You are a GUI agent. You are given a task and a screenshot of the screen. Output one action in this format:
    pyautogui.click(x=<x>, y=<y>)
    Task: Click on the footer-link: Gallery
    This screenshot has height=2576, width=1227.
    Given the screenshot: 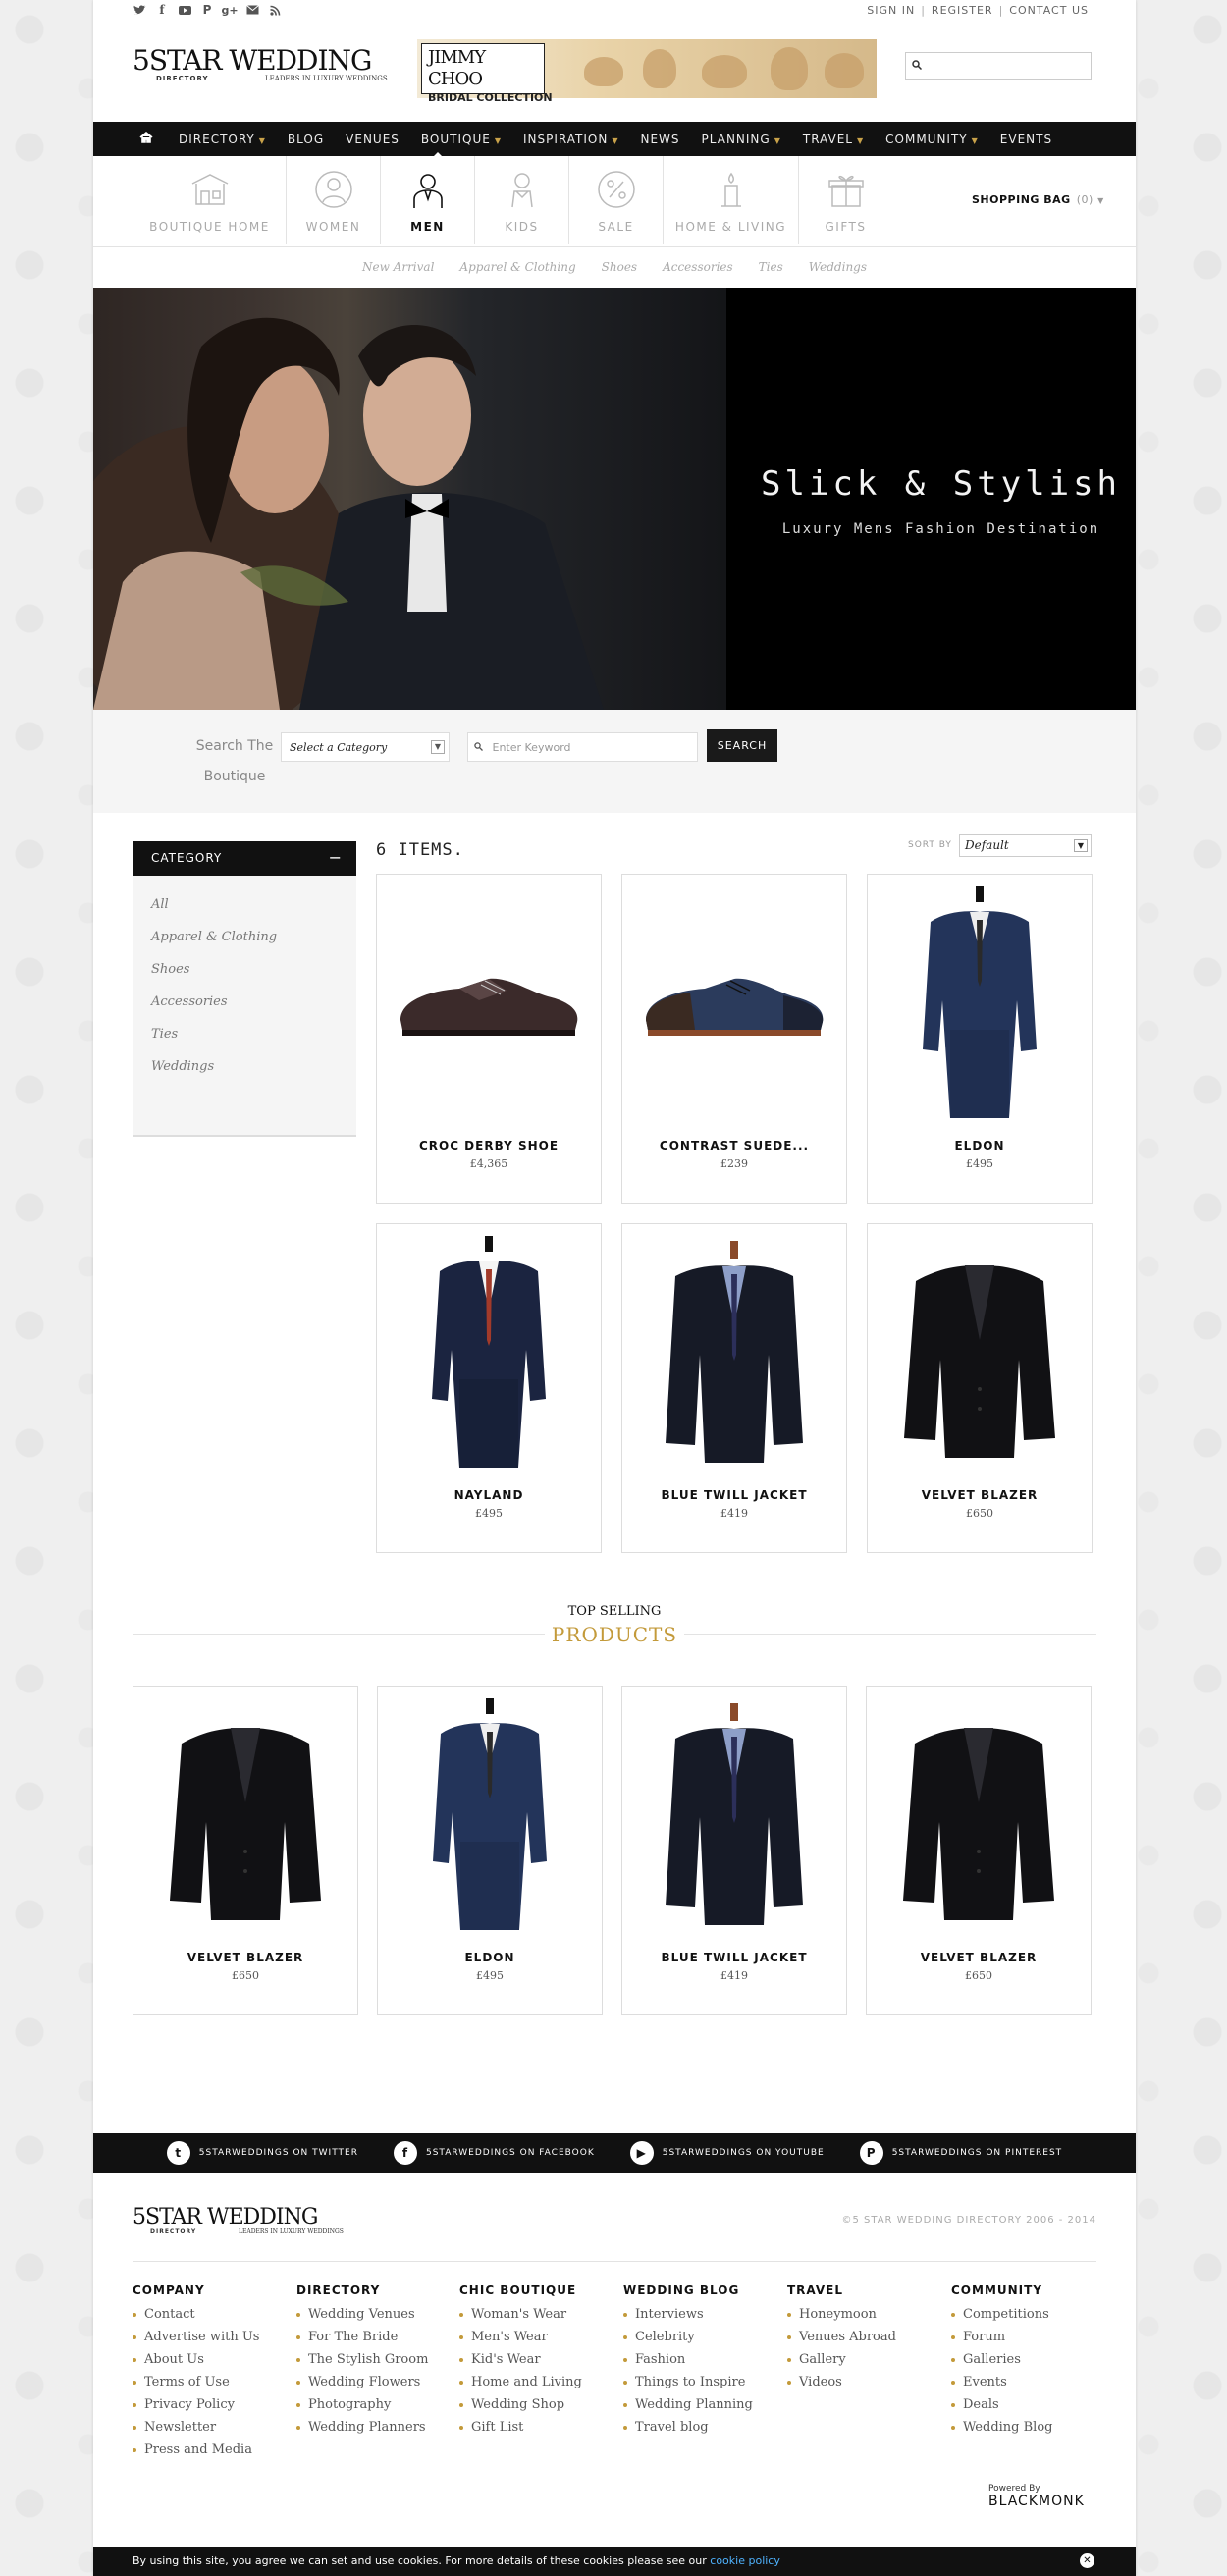 What is the action you would take?
    pyautogui.click(x=865, y=2363)
    